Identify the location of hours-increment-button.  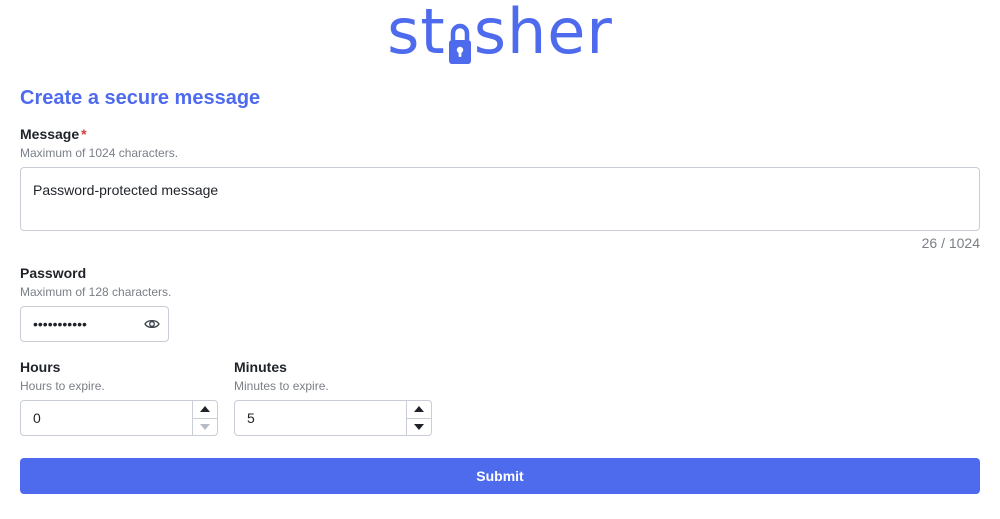
(205, 409).